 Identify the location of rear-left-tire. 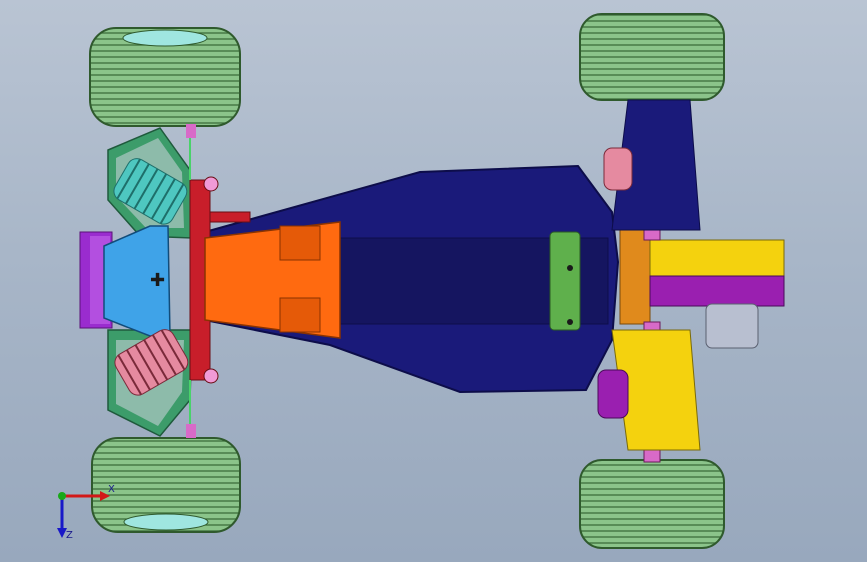
(652, 57).